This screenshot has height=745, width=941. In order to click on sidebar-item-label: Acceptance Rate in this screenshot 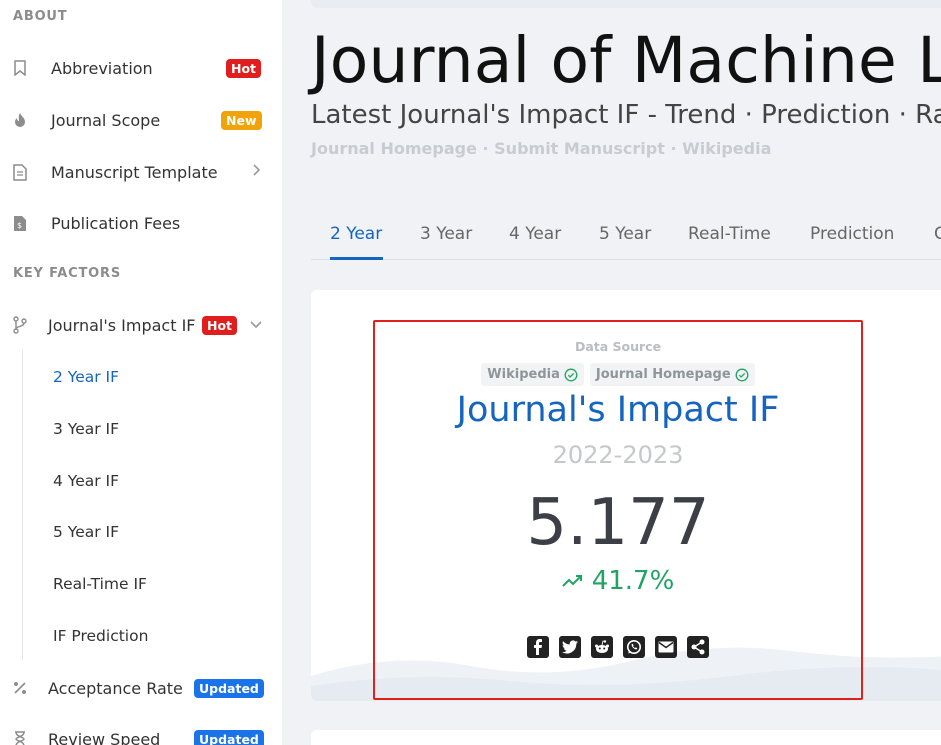, I will do `click(115, 688)`.